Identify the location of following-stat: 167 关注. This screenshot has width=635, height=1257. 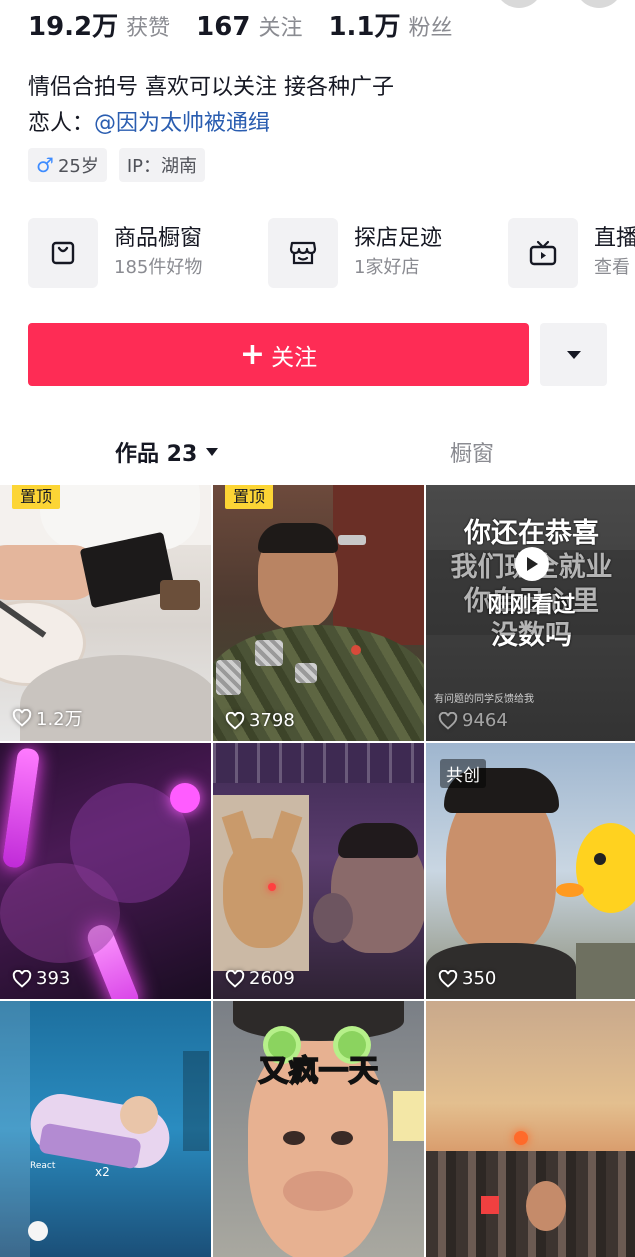
(249, 26).